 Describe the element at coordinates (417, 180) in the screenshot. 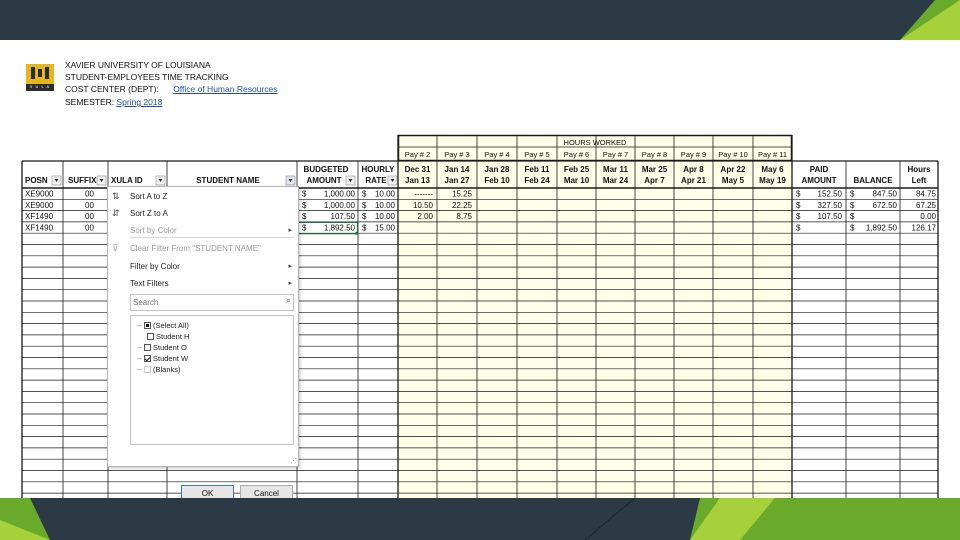

I see `period-end-date: Jan 13` at that location.